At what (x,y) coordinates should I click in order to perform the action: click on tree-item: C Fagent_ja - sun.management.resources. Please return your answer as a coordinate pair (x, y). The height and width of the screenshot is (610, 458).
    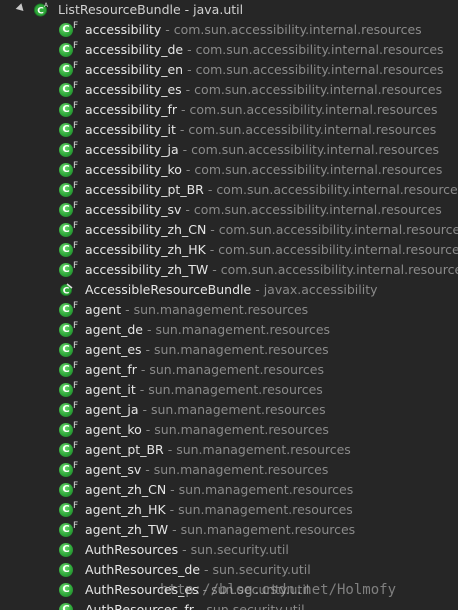
    Looking at the image, I should click on (229, 410).